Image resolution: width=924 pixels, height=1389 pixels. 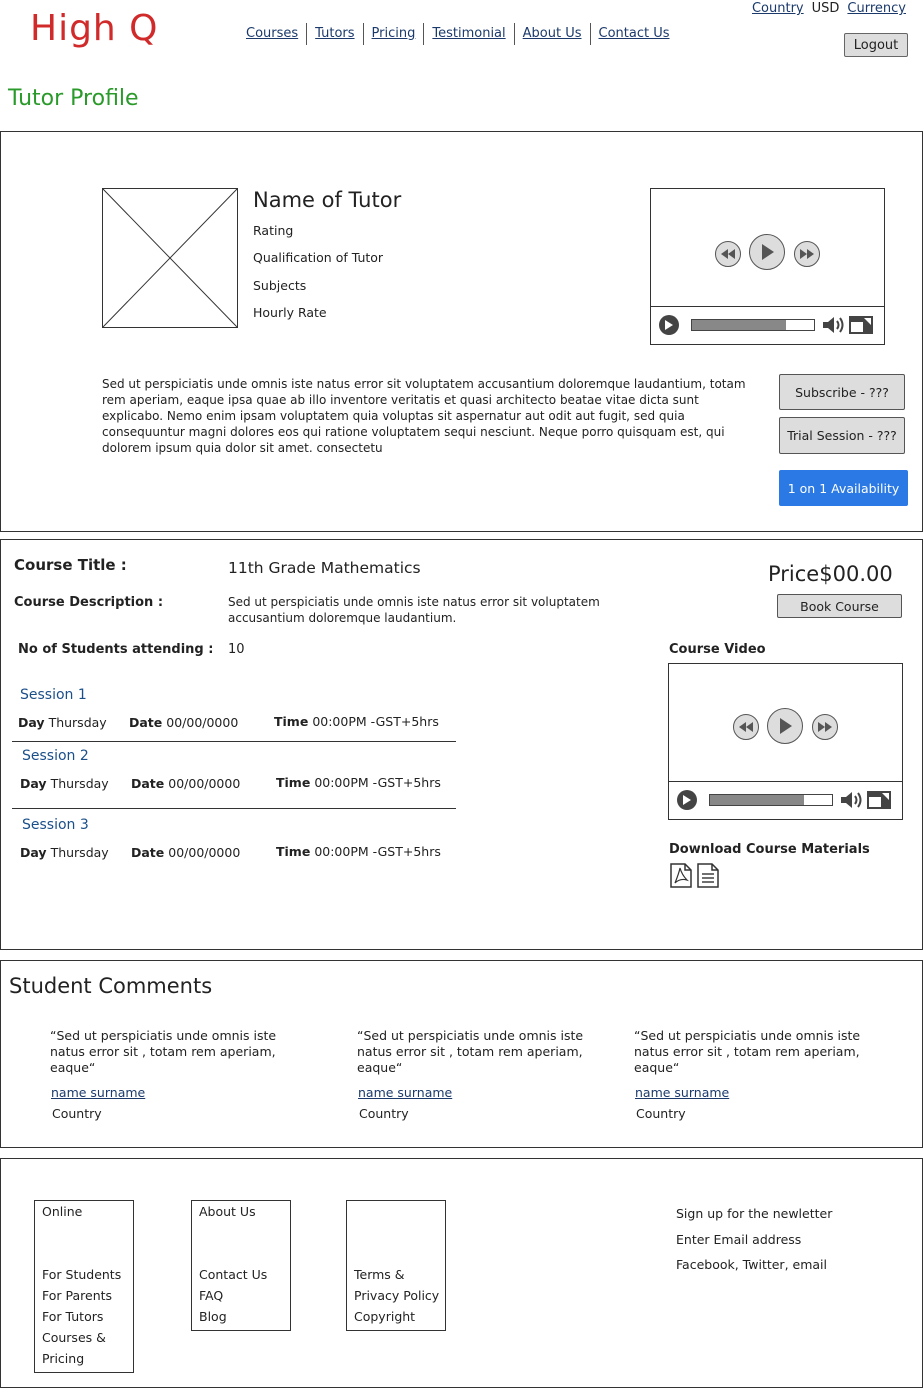 I want to click on footer-link-about-us: About Us, so click(x=227, y=1211).